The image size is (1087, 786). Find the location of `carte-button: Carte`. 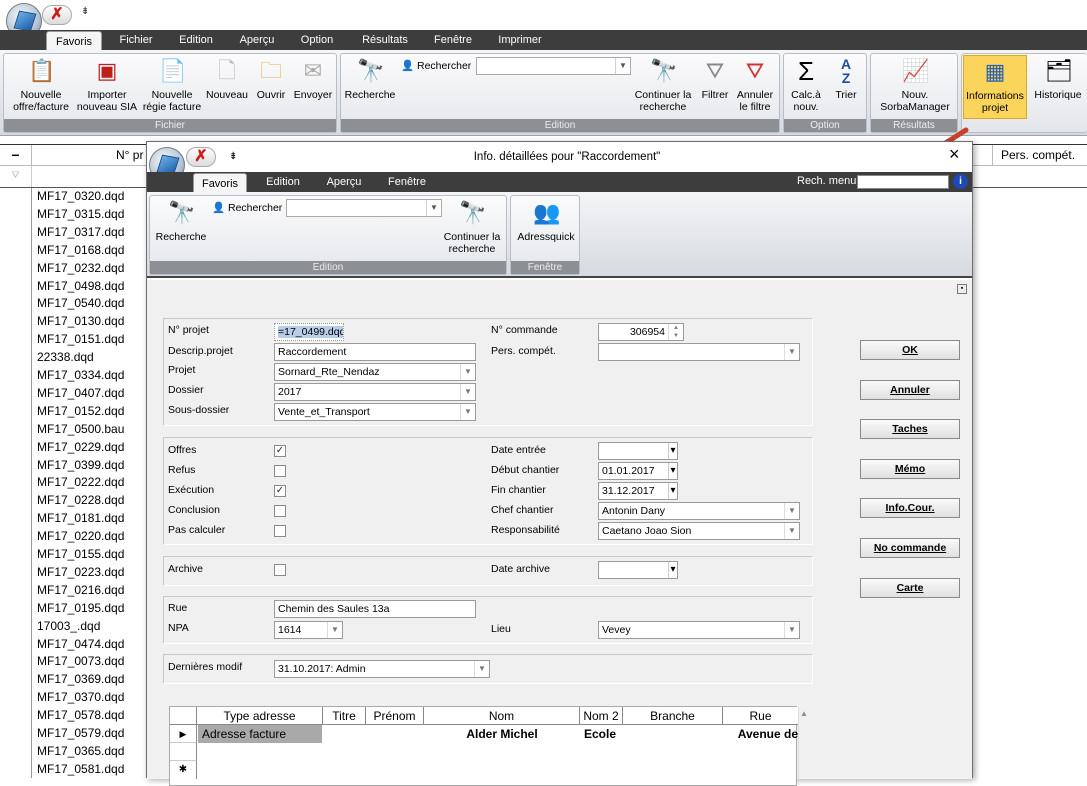

carte-button: Carte is located at coordinates (910, 588).